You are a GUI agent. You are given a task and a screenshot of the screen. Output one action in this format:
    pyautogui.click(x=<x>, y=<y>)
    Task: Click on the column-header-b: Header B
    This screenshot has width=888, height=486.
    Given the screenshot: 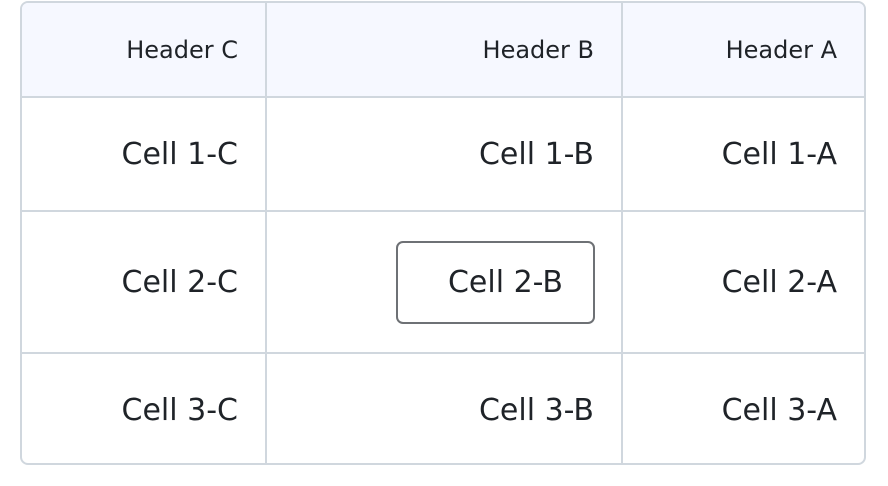 What is the action you would take?
    pyautogui.click(x=444, y=50)
    